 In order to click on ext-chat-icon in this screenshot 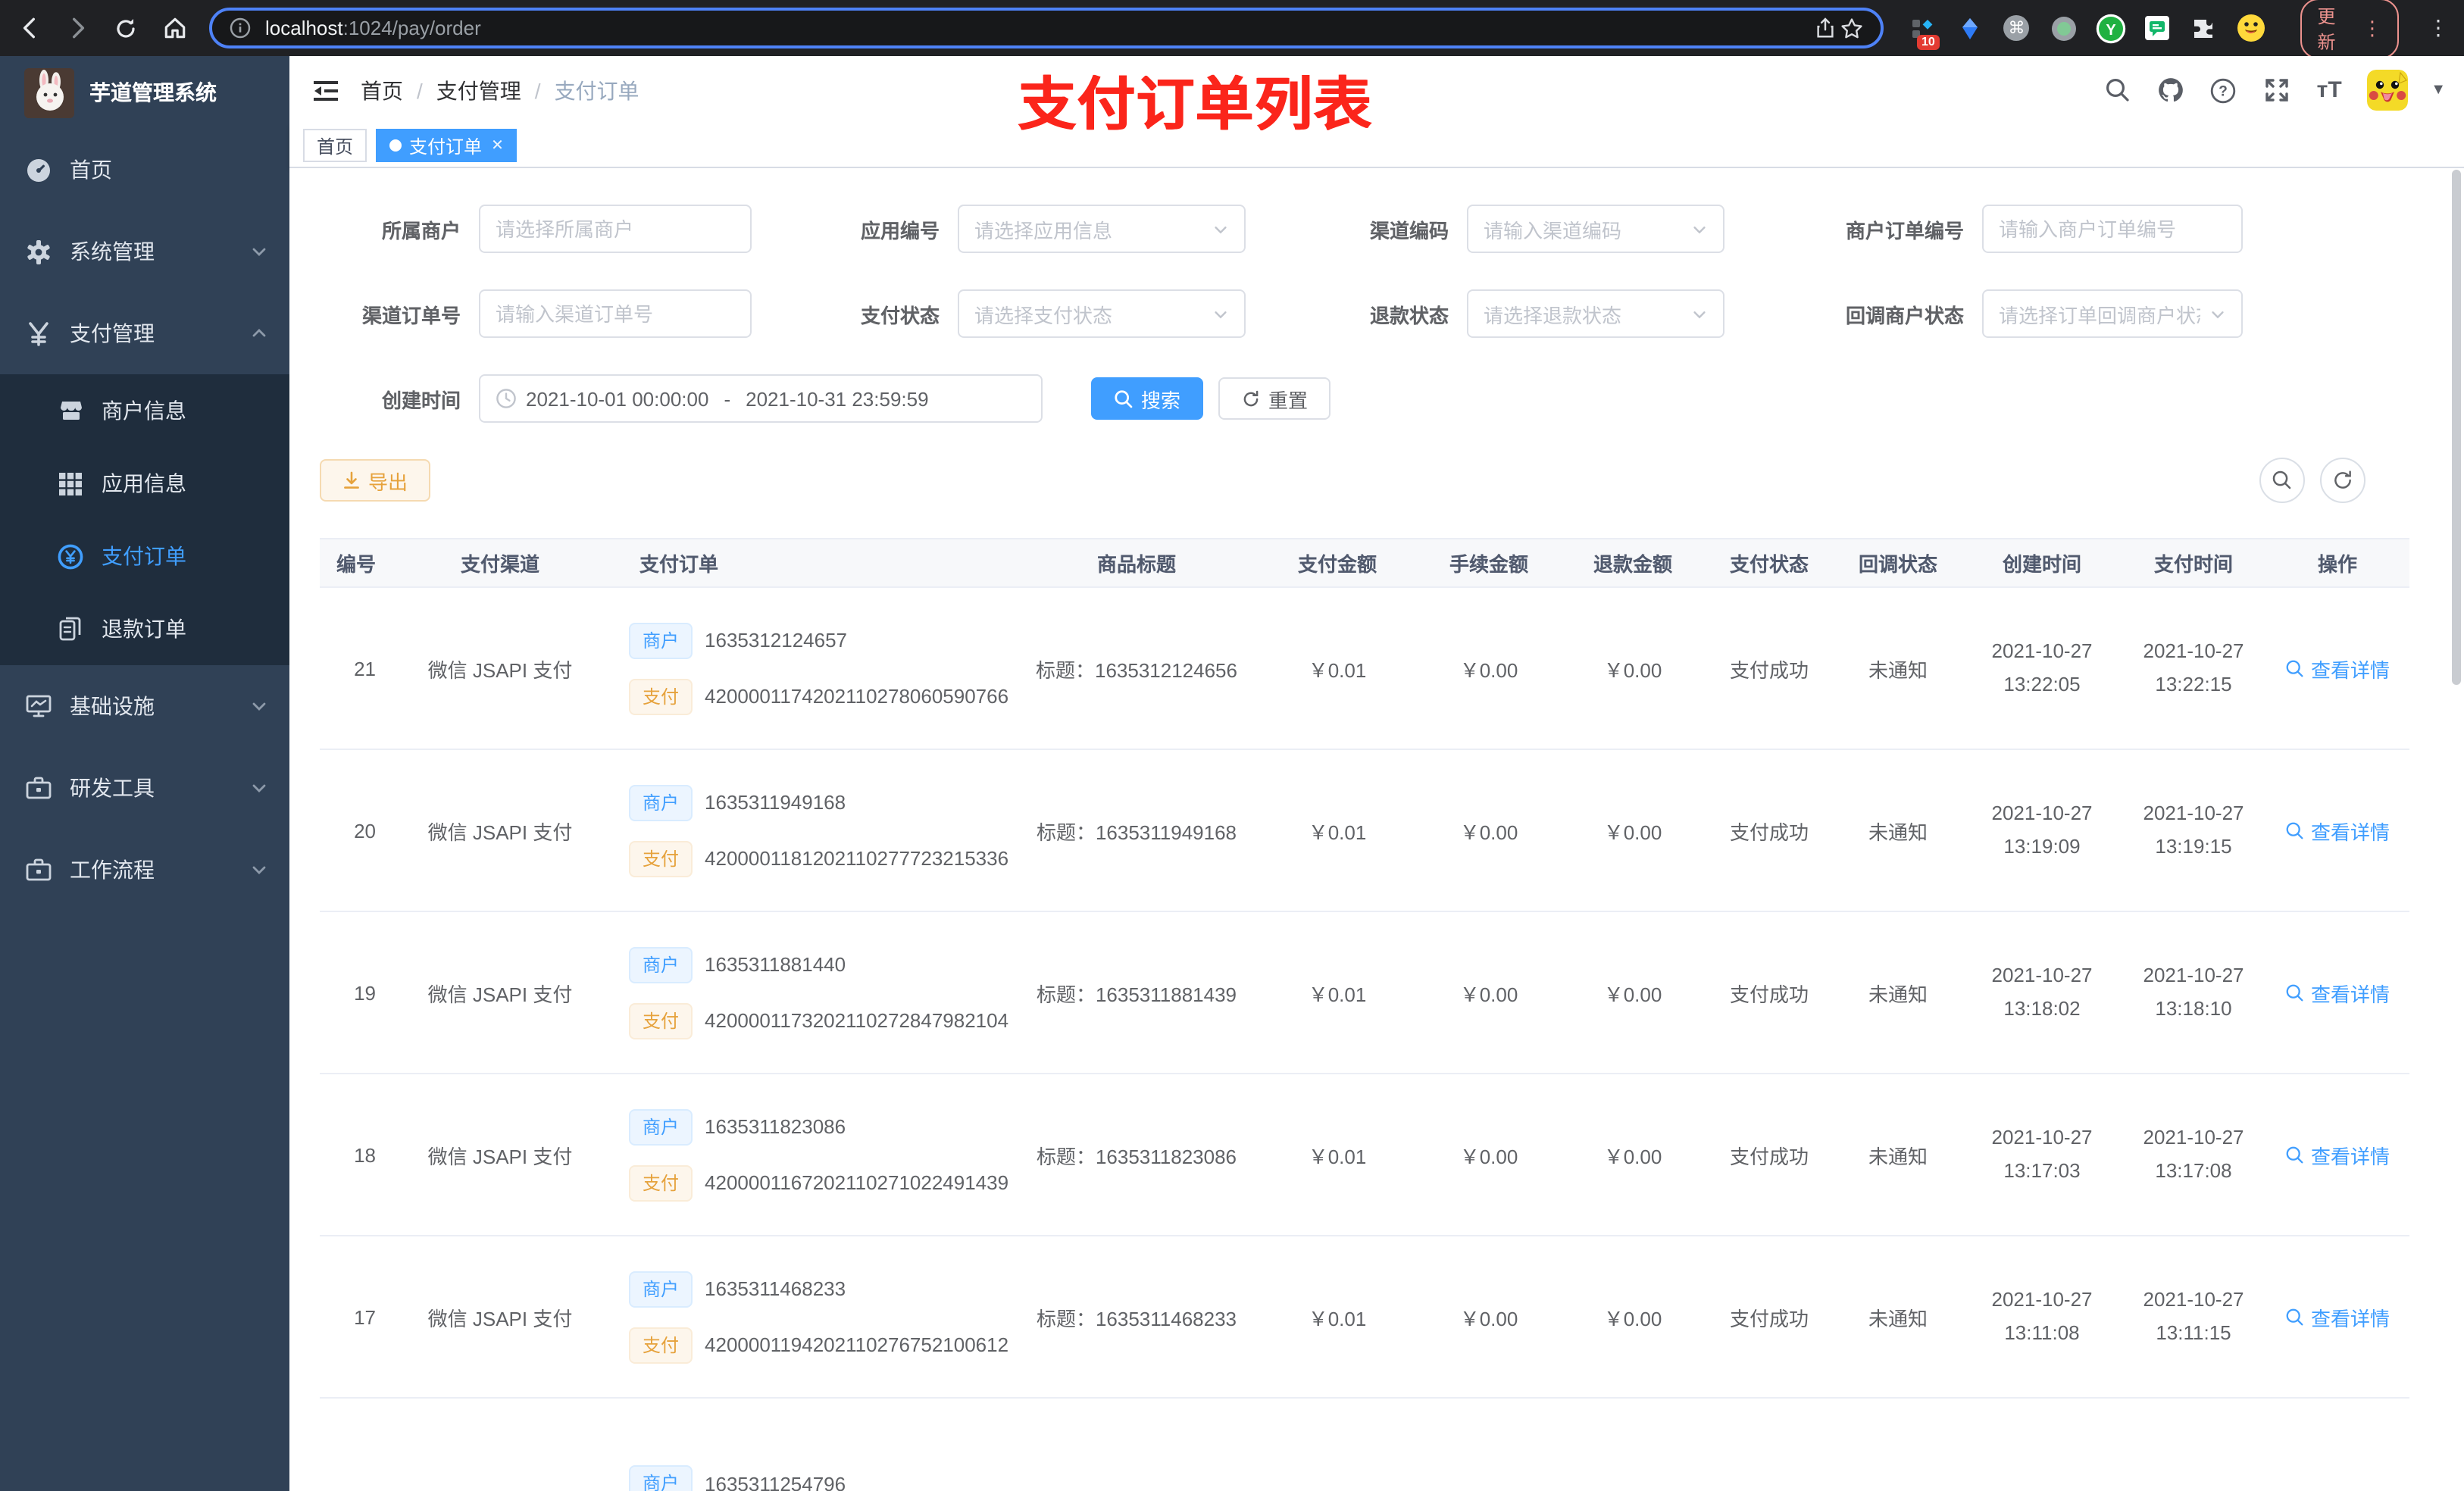, I will do `click(2157, 28)`.